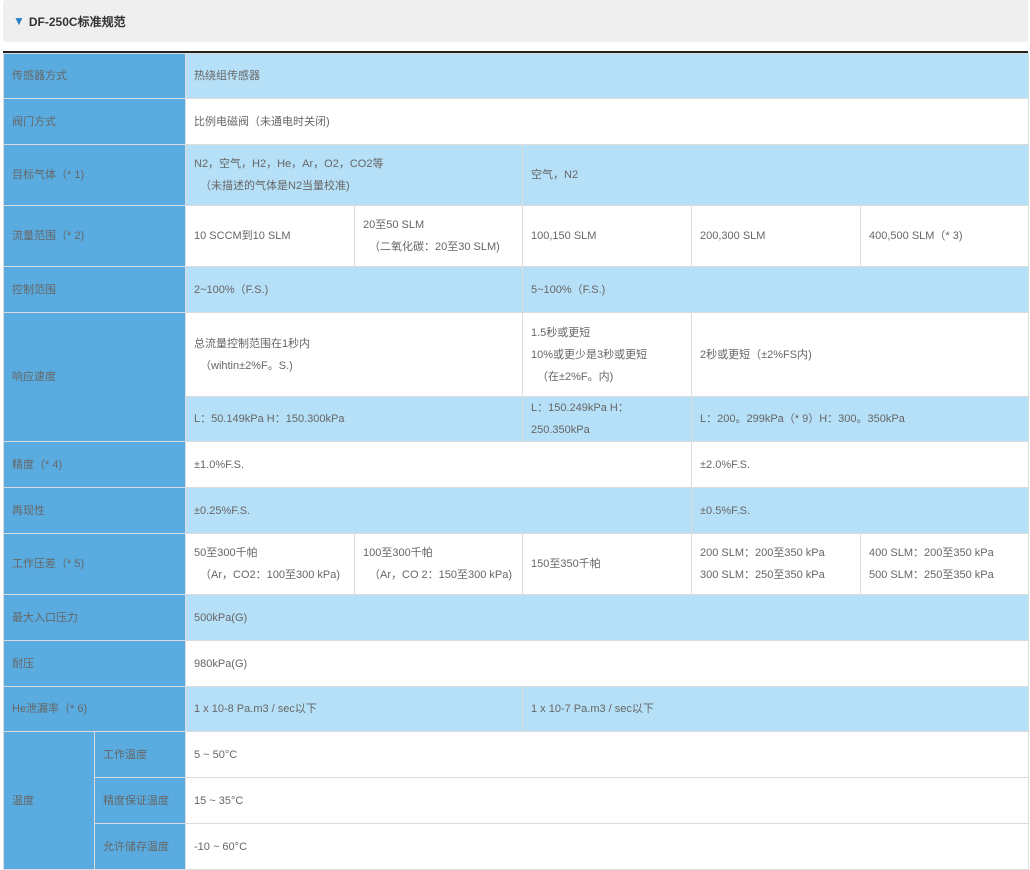 This screenshot has height=870, width=1030. What do you see at coordinates (438, 236) in the screenshot?
I see `cell-value: 20至50 SLM （二氧化碳：20至30 SLM)` at bounding box center [438, 236].